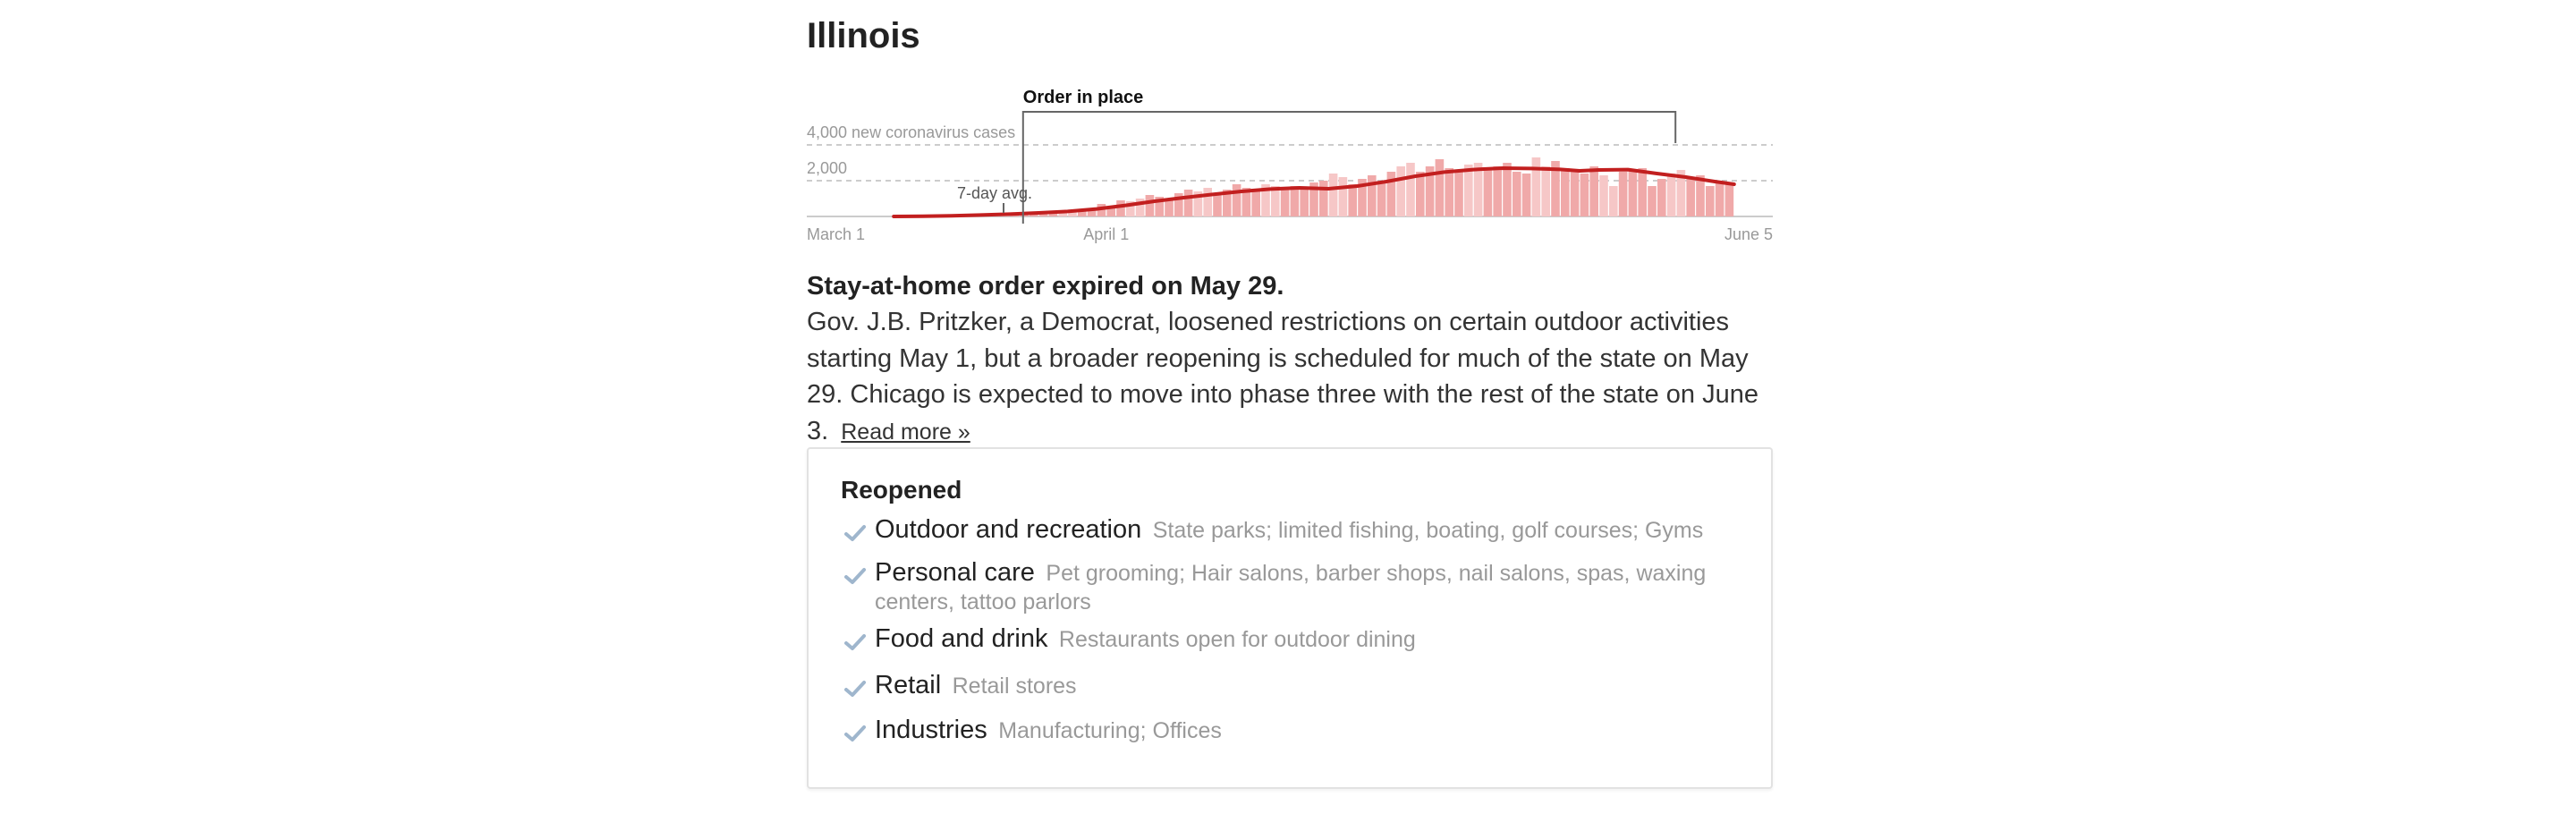  Describe the element at coordinates (1322, 687) in the screenshot. I see `reopened-item-text: Retail Retail stores` at that location.